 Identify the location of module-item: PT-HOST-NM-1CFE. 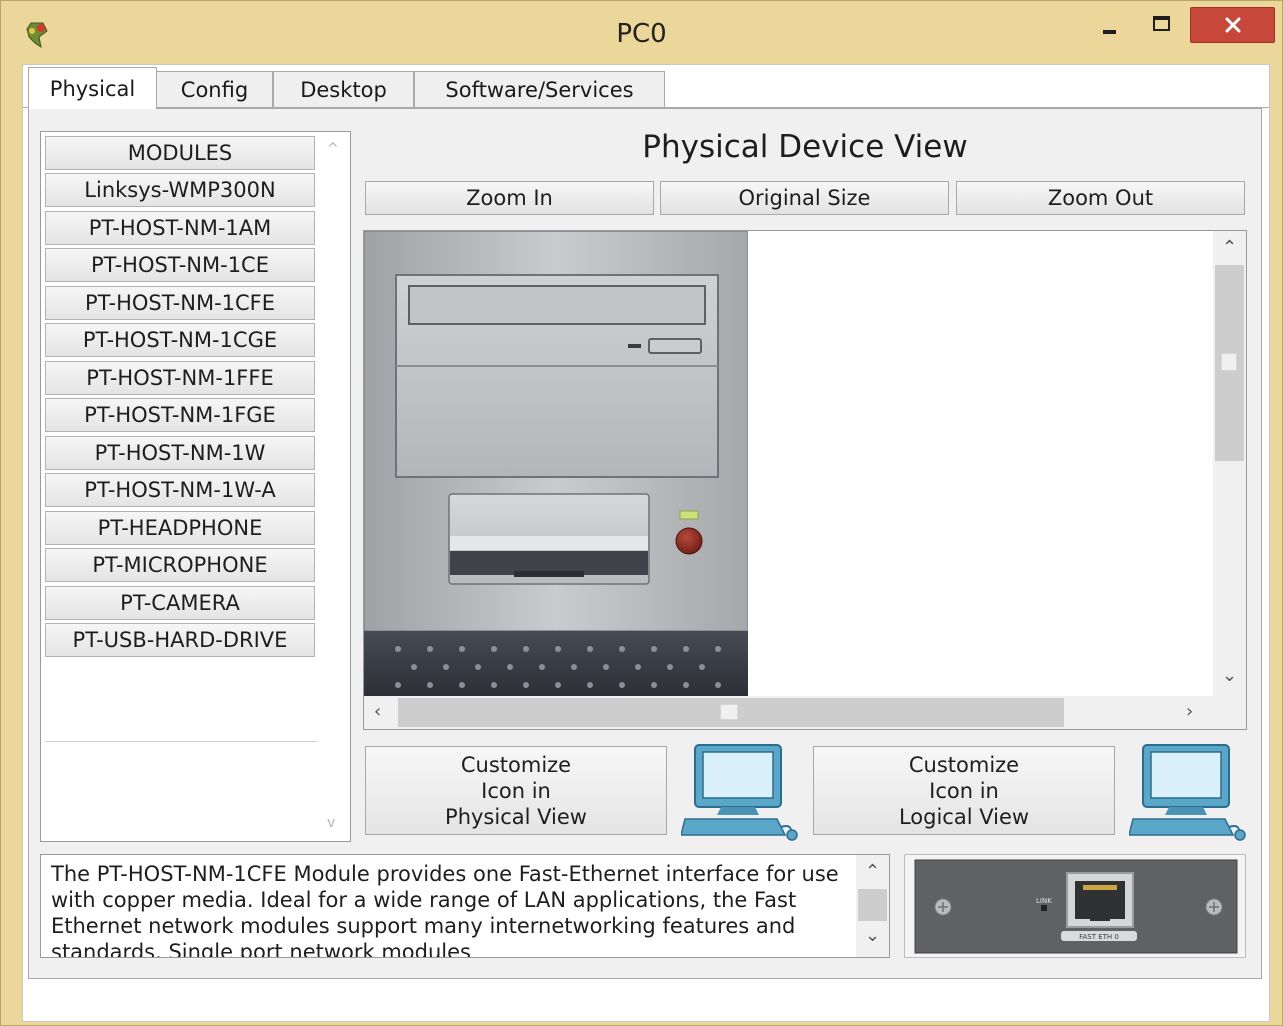
(180, 303).